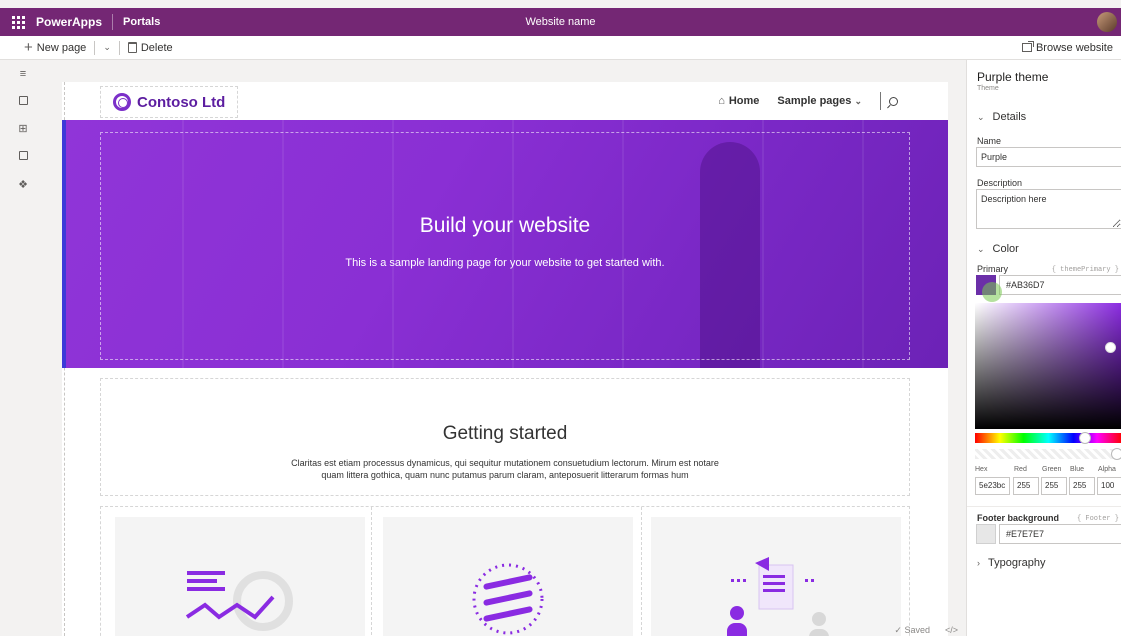  Describe the element at coordinates (1052, 469) in the screenshot. I see `green-channel-label: Green` at that location.